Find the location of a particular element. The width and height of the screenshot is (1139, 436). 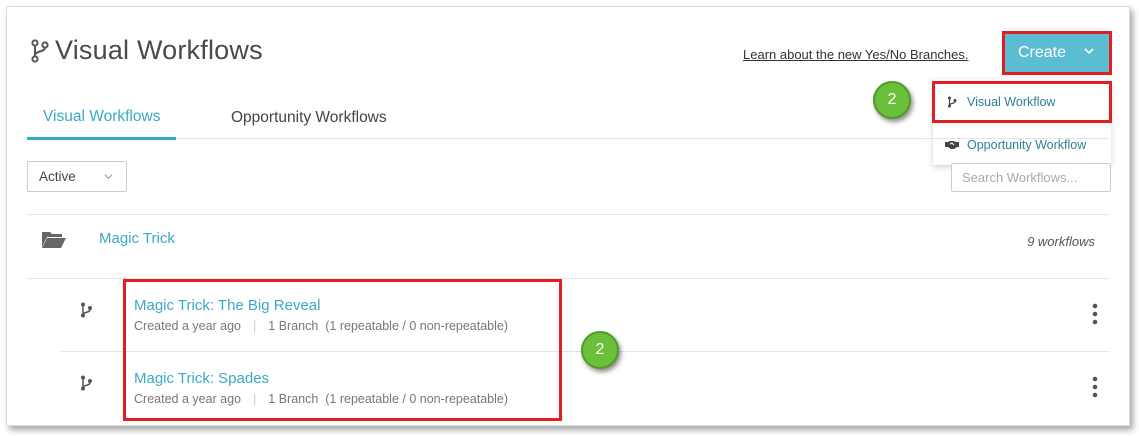

workflow-highlight-box is located at coordinates (342, 350).